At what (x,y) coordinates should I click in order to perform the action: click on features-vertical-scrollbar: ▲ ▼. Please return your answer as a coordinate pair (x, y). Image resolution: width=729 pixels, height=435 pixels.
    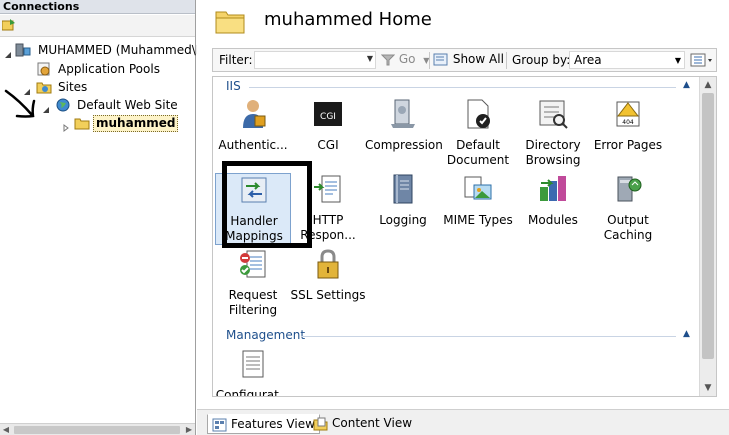
    Looking at the image, I should click on (707, 236).